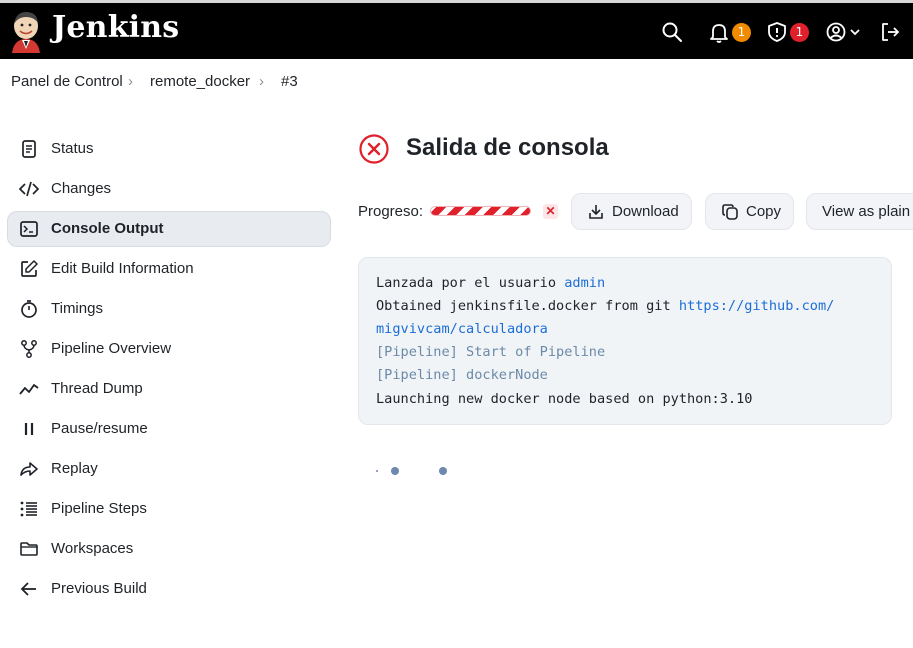  I want to click on repo-link-continued: migvivcam/calculadora, so click(462, 329).